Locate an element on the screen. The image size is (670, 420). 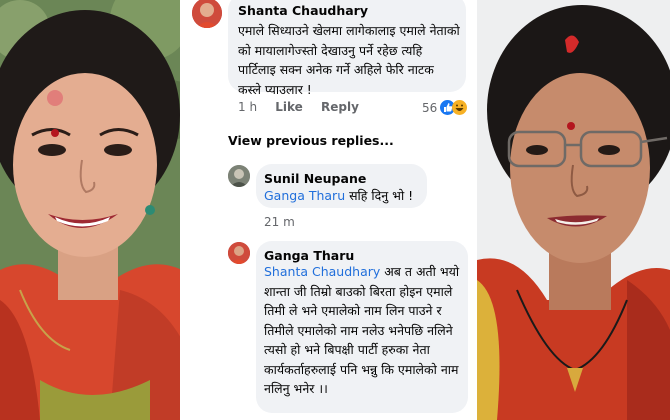
comment-actions-2: 21 m is located at coordinates (286, 222).